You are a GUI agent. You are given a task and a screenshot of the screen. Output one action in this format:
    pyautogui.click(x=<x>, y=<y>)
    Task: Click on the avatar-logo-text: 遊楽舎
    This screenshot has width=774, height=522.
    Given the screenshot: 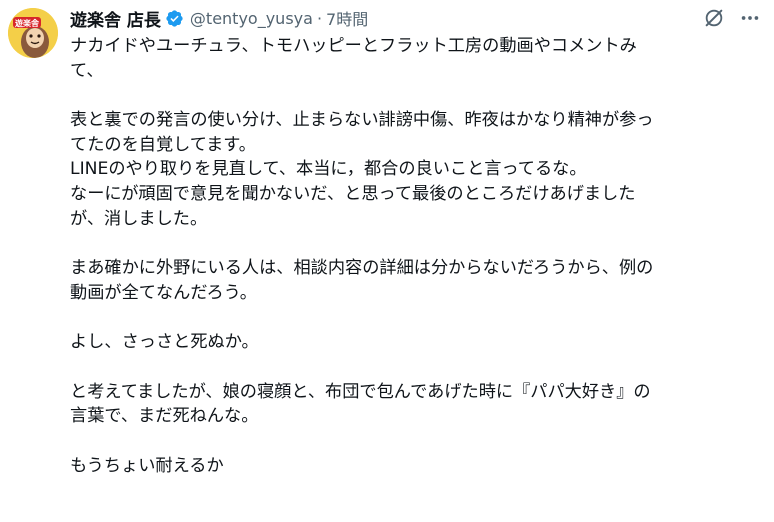 What is the action you would take?
    pyautogui.click(x=27, y=23)
    